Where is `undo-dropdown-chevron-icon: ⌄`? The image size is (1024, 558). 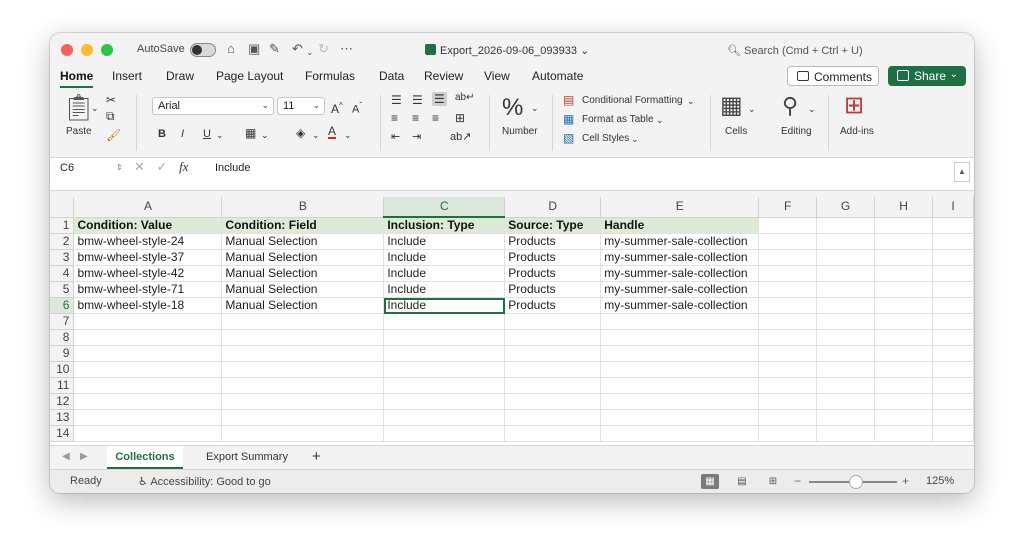 undo-dropdown-chevron-icon: ⌄ is located at coordinates (310, 52).